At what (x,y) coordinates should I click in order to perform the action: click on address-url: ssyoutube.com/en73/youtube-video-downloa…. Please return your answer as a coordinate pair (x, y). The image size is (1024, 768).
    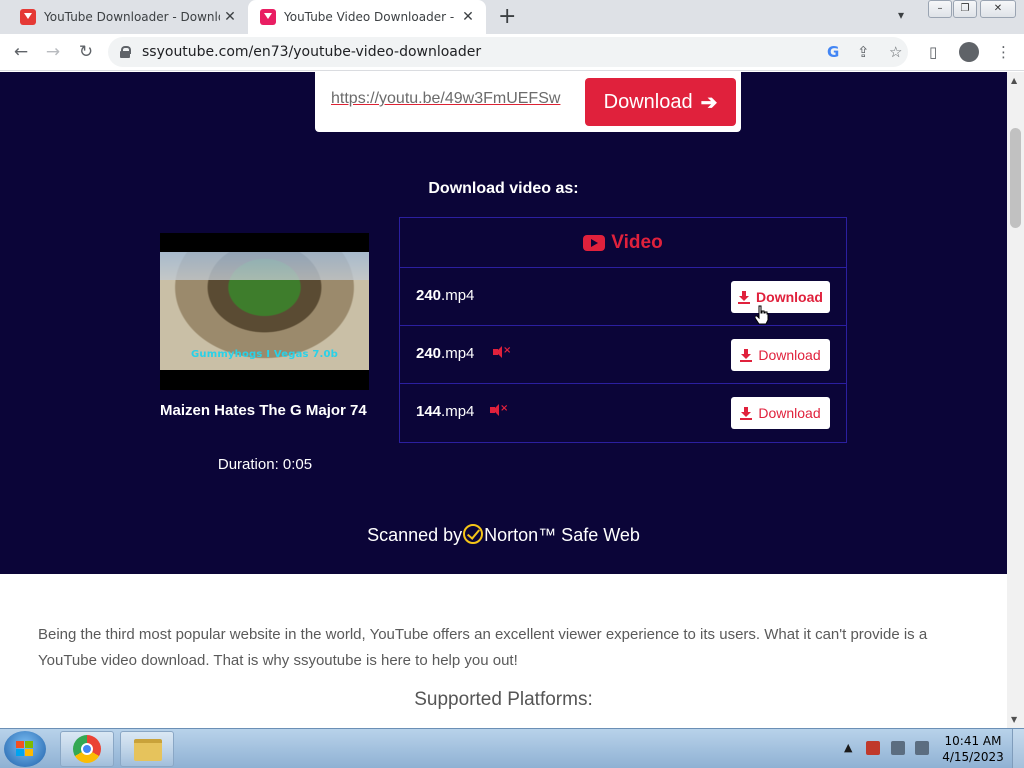
    Looking at the image, I should click on (311, 52).